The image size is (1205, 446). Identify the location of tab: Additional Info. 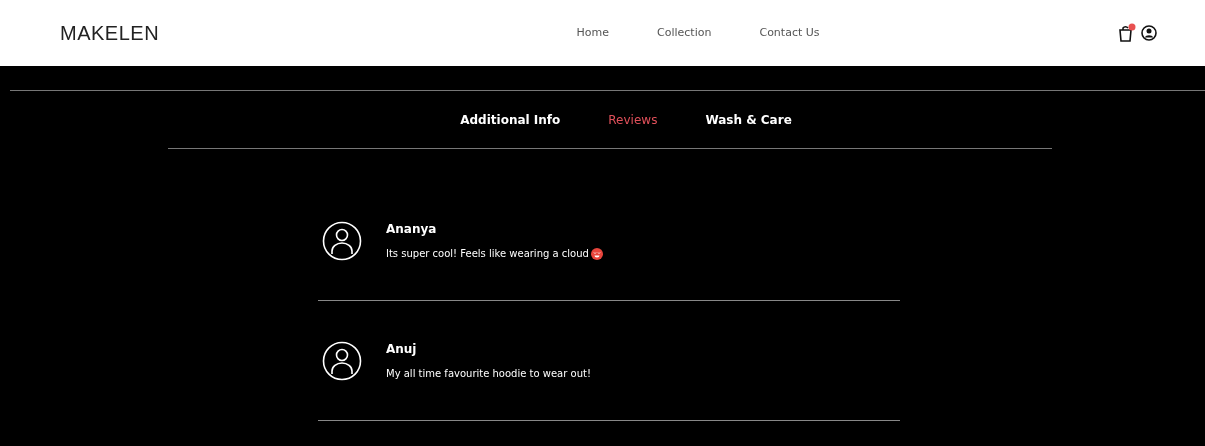
(510, 119).